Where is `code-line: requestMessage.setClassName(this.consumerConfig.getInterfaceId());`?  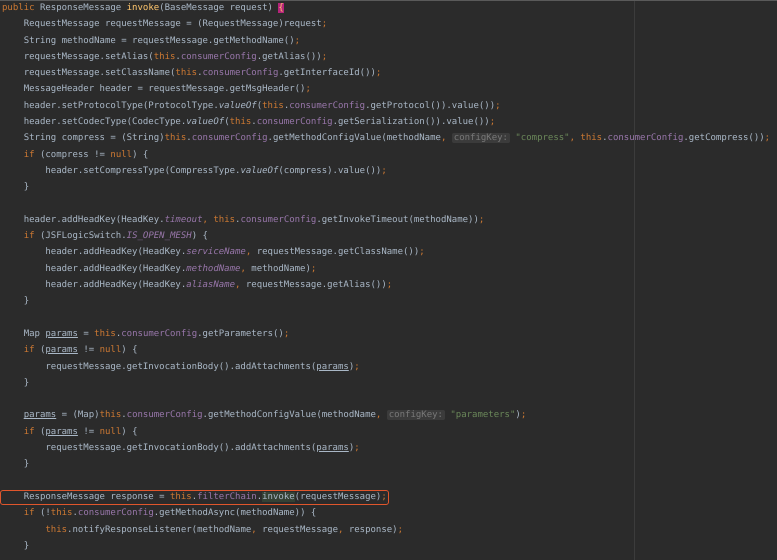
code-line: requestMessage.setClassName(this.consumerConfig.getInterfaceId()); is located at coordinates (202, 73).